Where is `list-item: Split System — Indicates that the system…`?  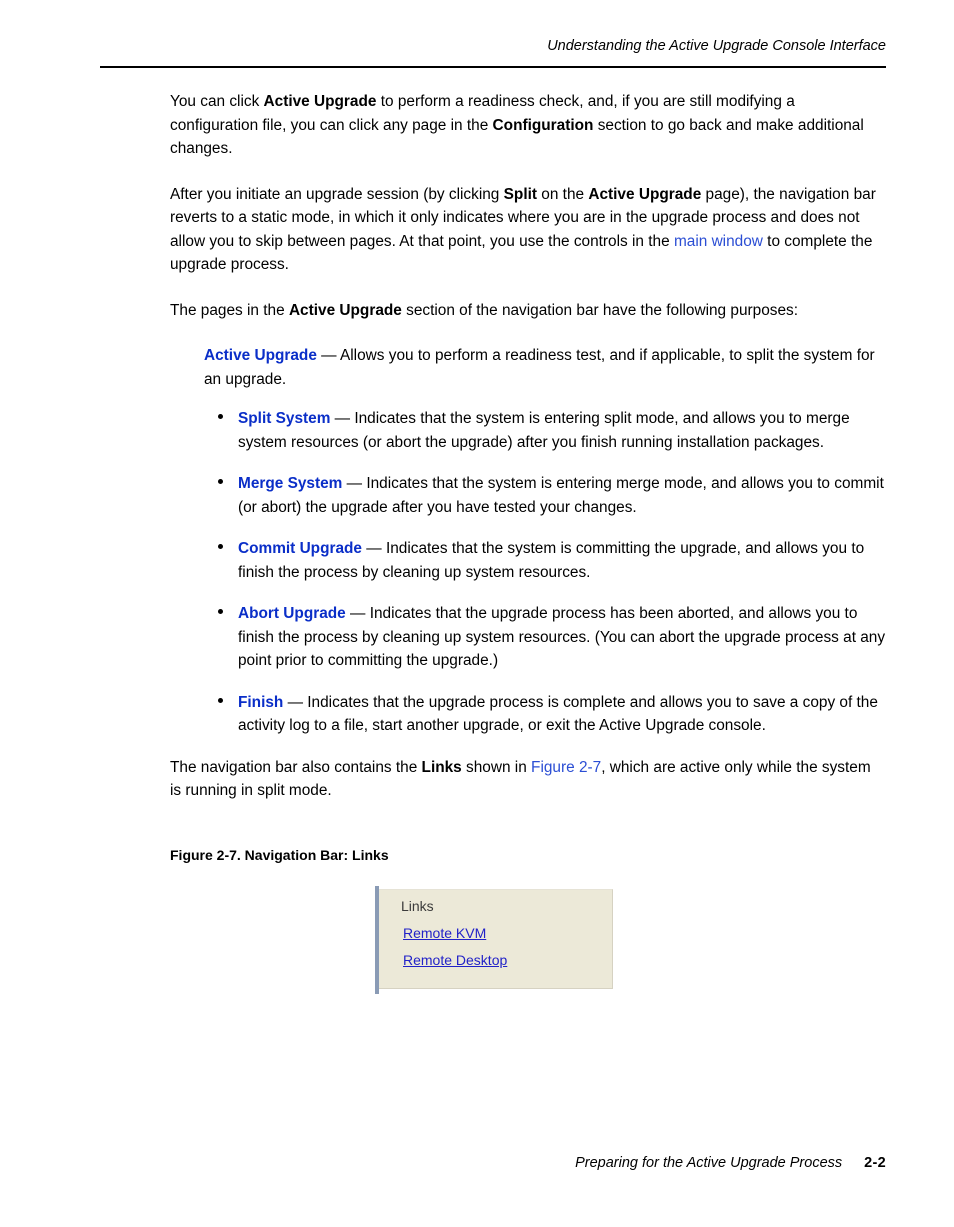
list-item: Split System — Indicates that the system… is located at coordinates (552, 430).